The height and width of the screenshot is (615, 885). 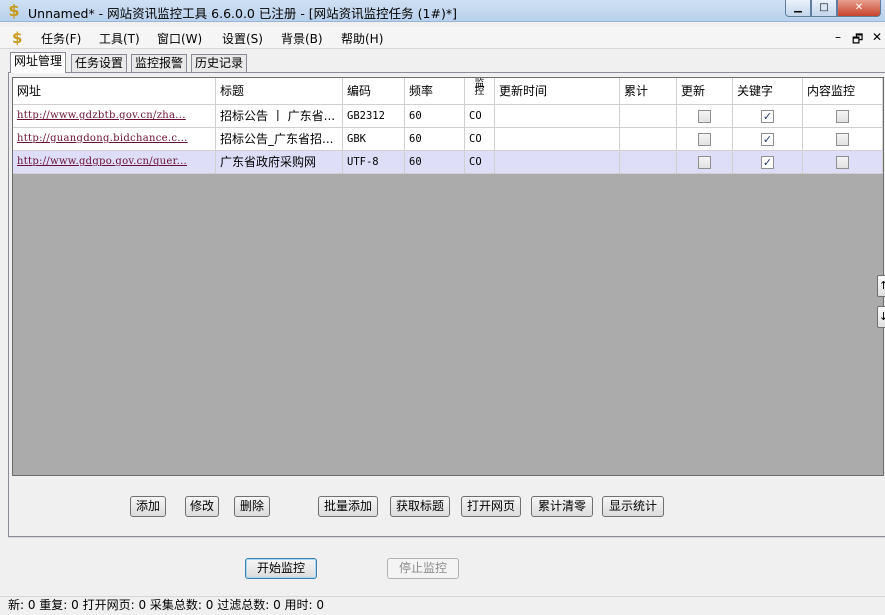 I want to click on col-total: 累计, so click(x=648, y=91).